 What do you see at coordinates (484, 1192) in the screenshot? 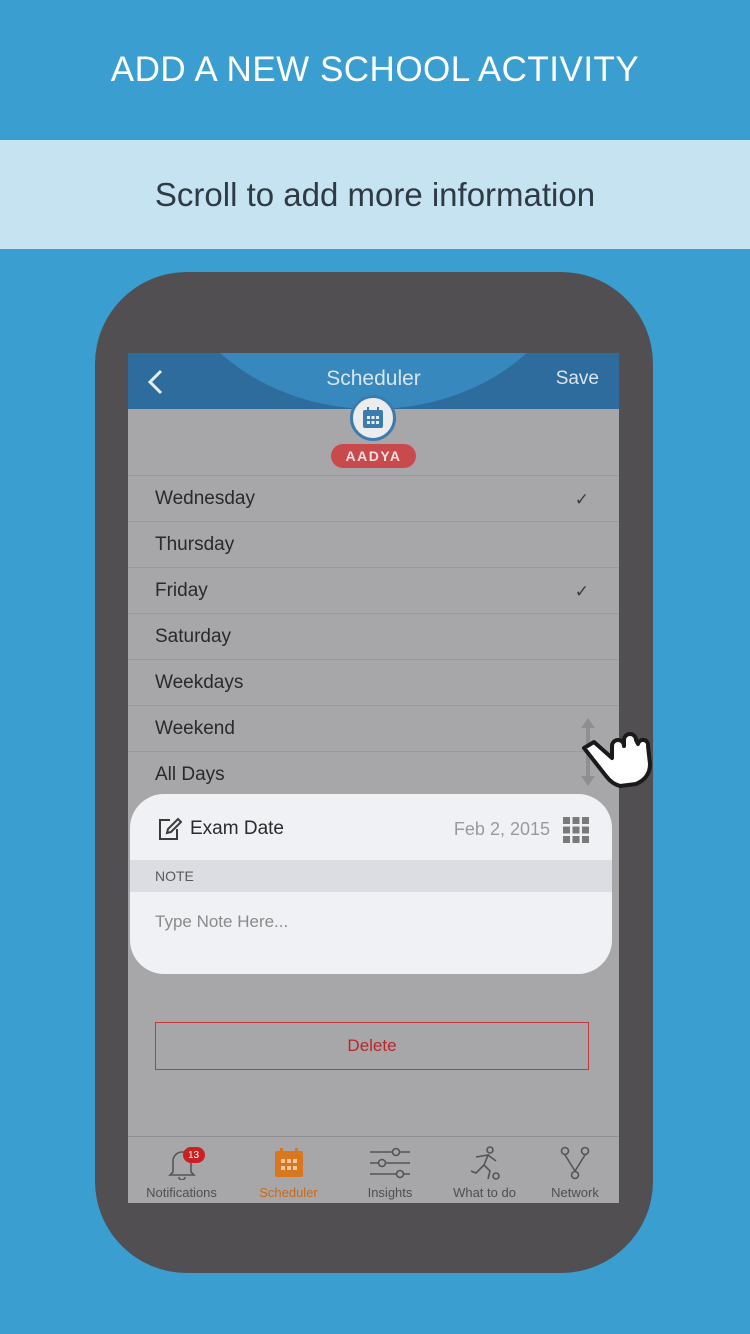
I see `tab-label: What to do` at bounding box center [484, 1192].